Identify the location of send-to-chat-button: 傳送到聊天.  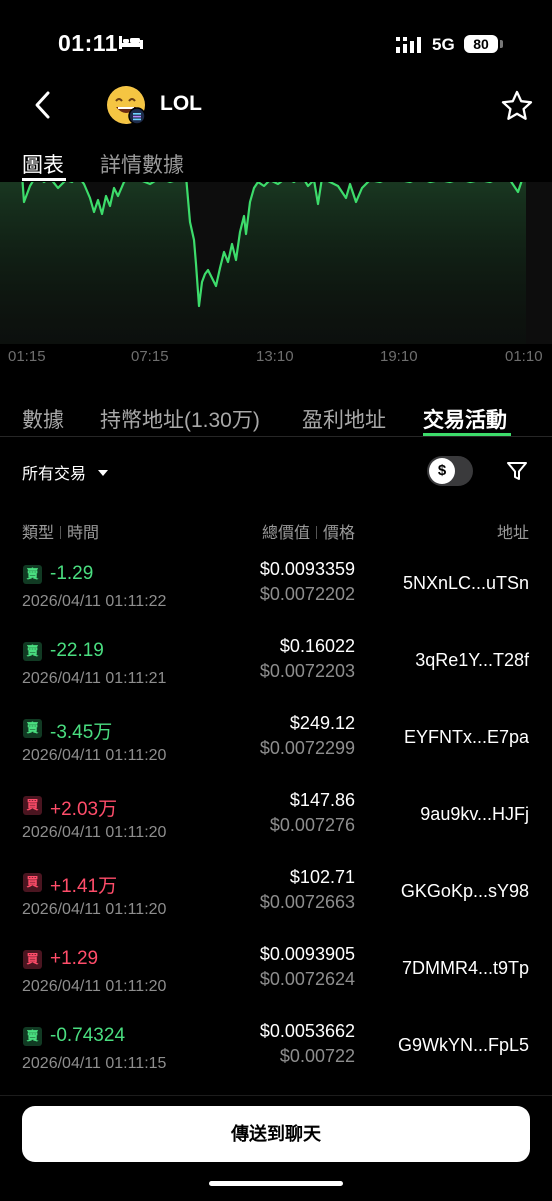
(276, 1134).